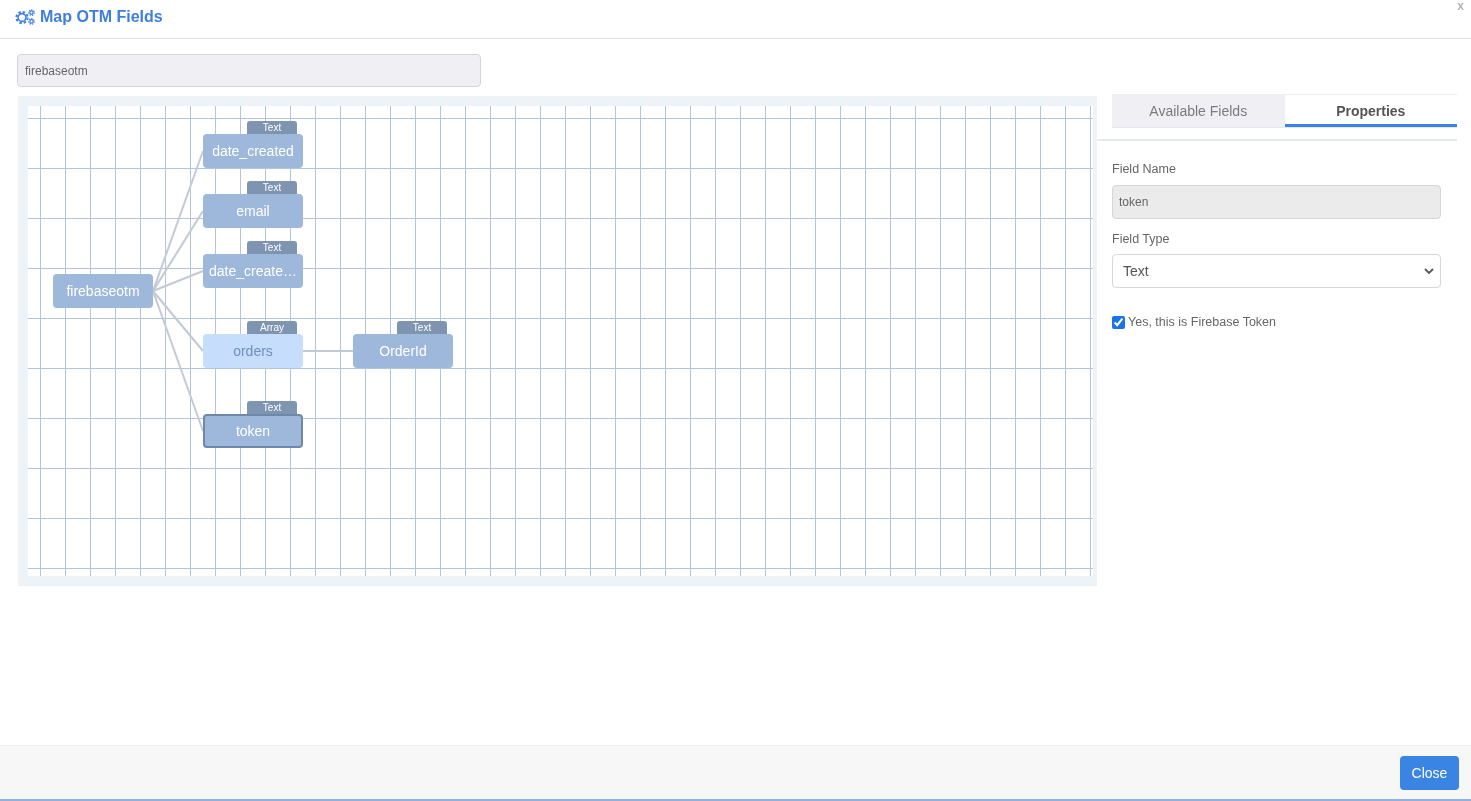  What do you see at coordinates (25, 17) in the screenshot?
I see `gears-icon` at bounding box center [25, 17].